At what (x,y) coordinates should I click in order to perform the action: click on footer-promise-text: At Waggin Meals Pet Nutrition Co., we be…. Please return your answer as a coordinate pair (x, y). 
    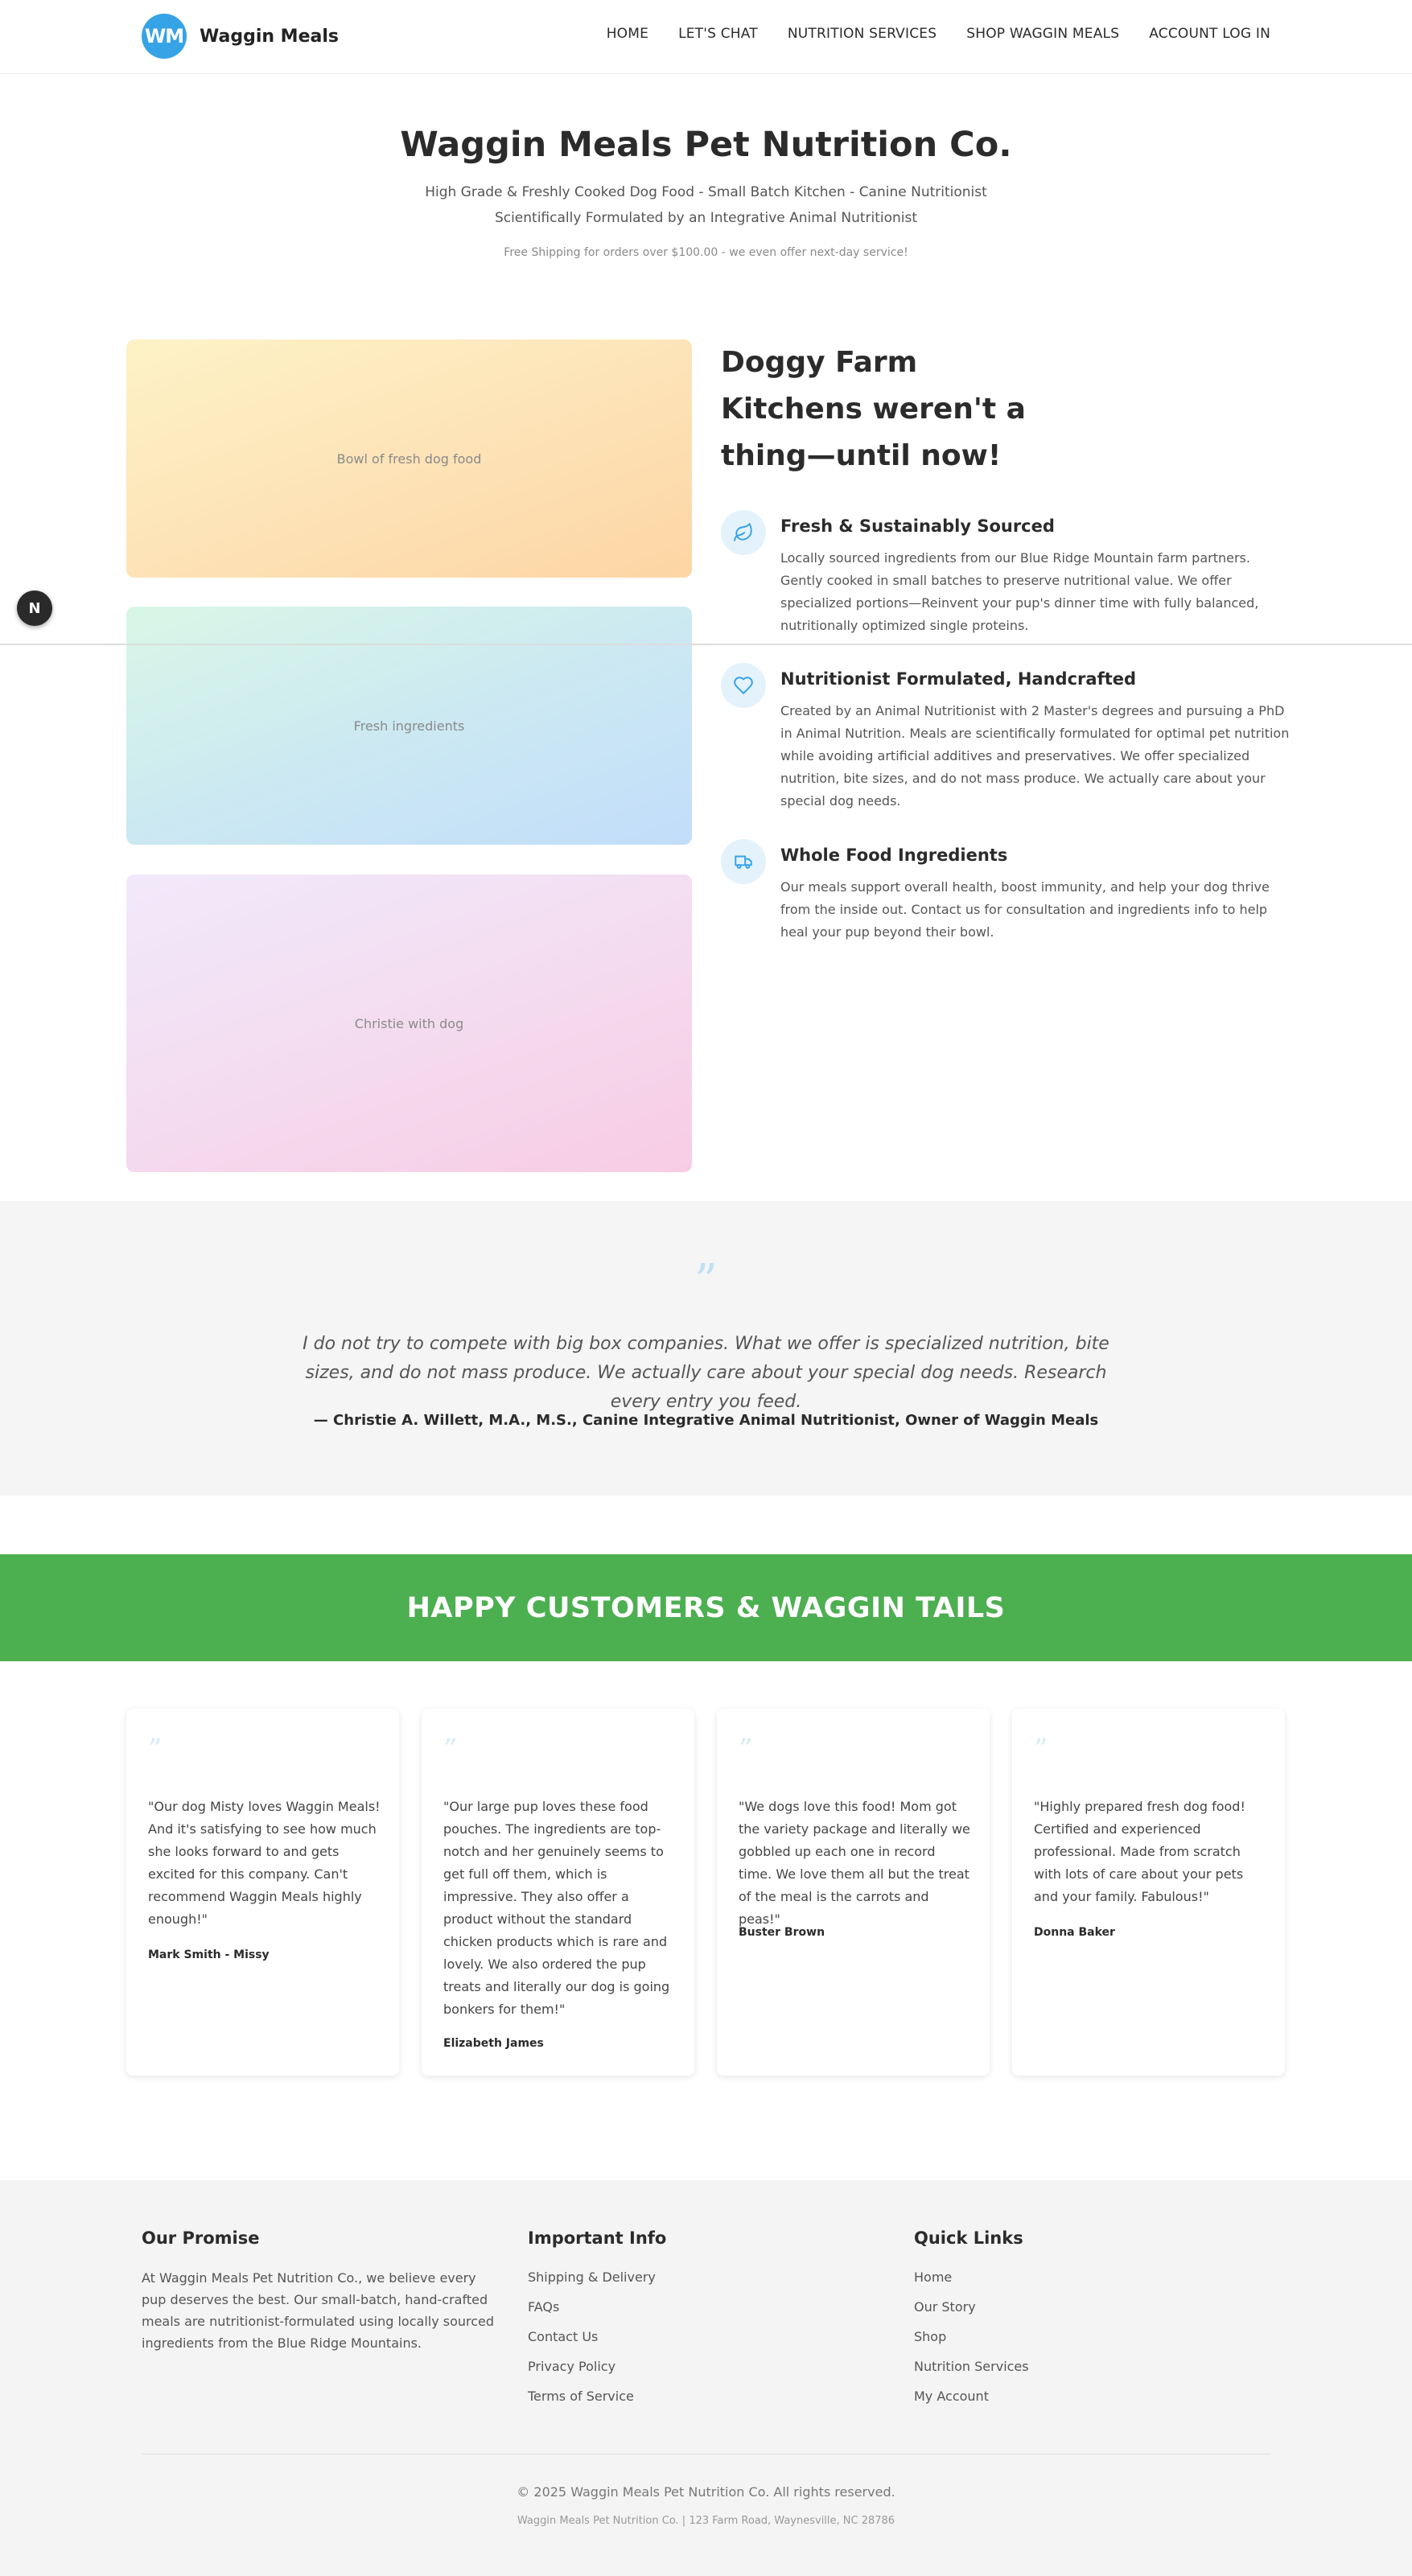
    Looking at the image, I should click on (318, 2310).